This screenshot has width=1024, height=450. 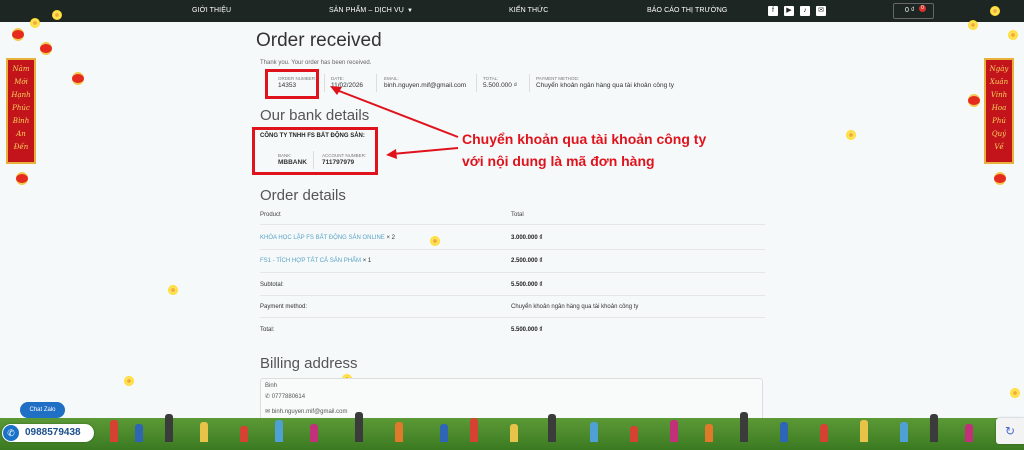 I want to click on arrow-to-bank-details, so click(x=425, y=151).